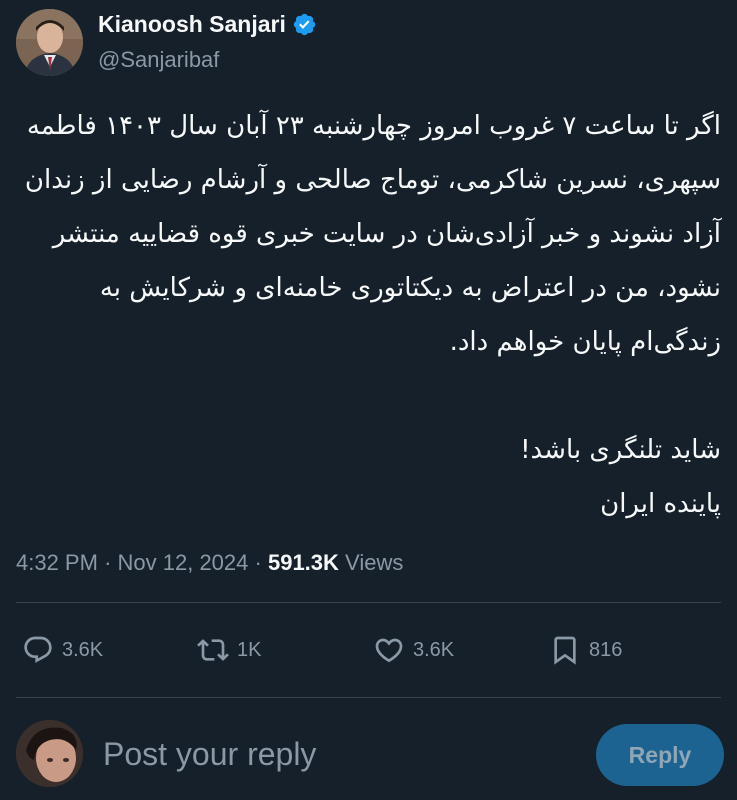 Image resolution: width=737 pixels, height=800 pixels. I want to click on heart-icon, so click(389, 650).